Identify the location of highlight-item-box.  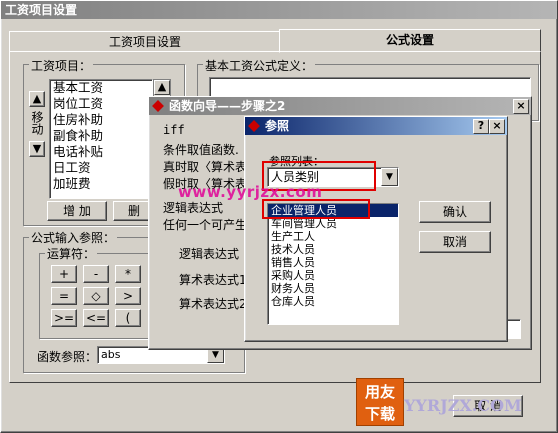
(316, 209).